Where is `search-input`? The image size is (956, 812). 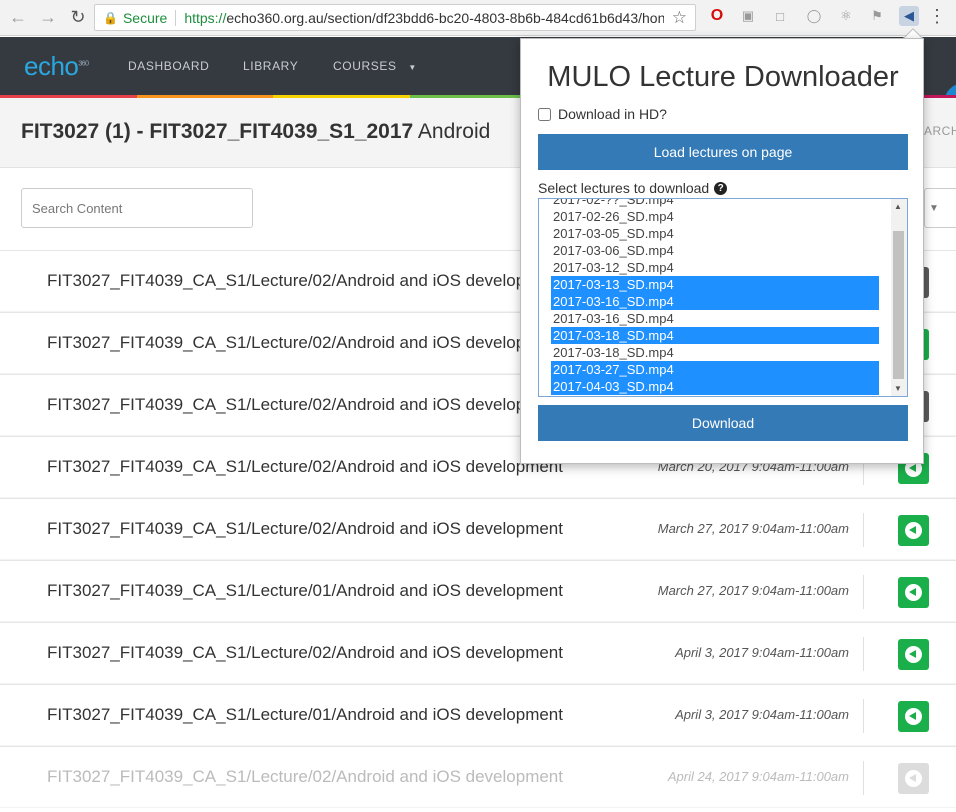
search-input is located at coordinates (137, 208).